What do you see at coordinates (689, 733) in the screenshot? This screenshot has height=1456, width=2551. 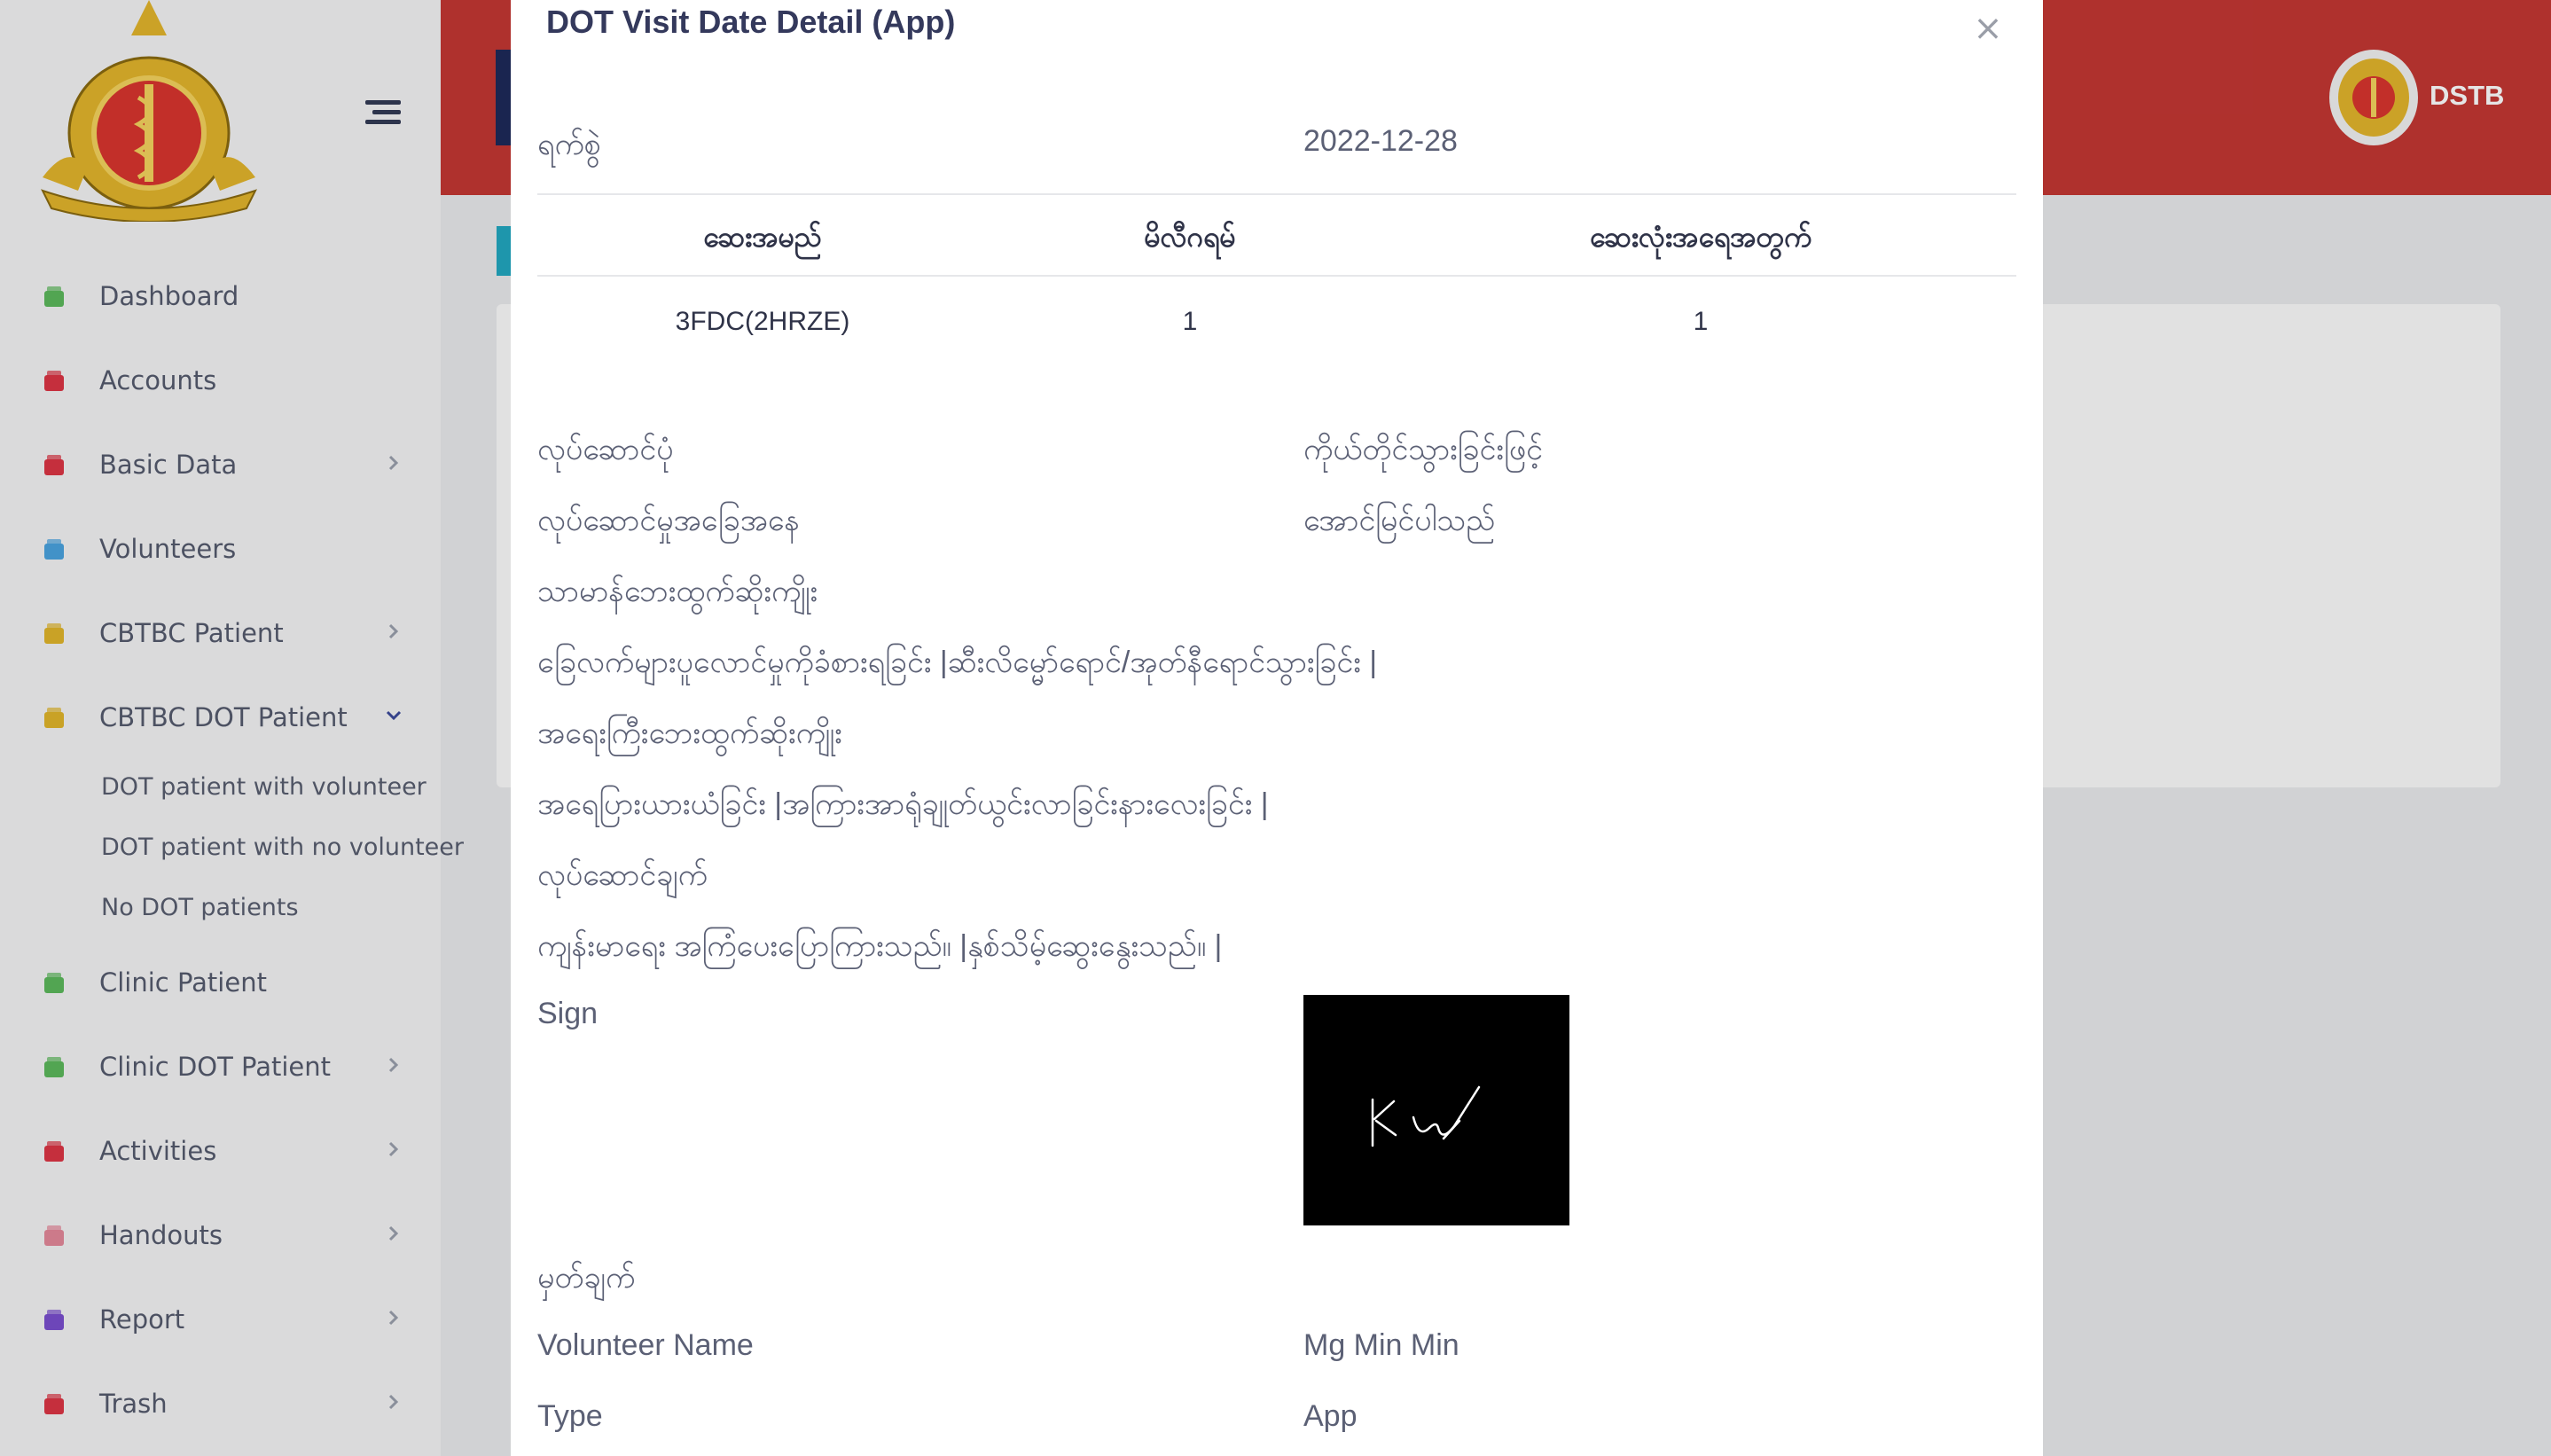 I see `major-side-effect-label: အရေးကြီးဘေးထွက်ဆိုးကျိုး` at bounding box center [689, 733].